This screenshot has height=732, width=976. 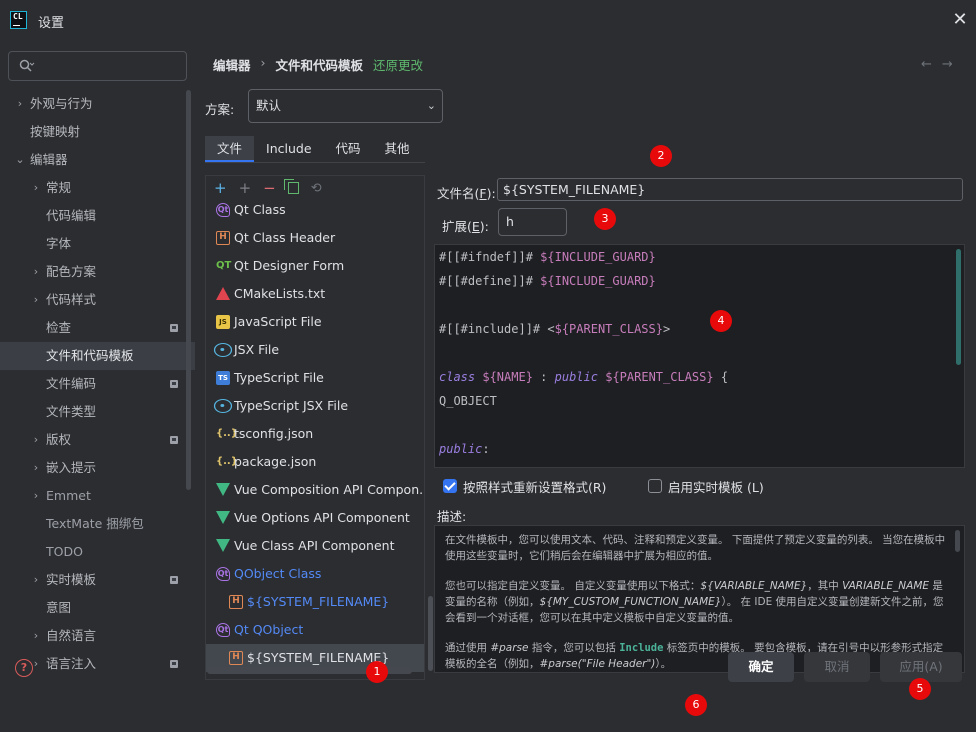 I want to click on breadcrumb-parent: 编辑器, so click(x=232, y=64).